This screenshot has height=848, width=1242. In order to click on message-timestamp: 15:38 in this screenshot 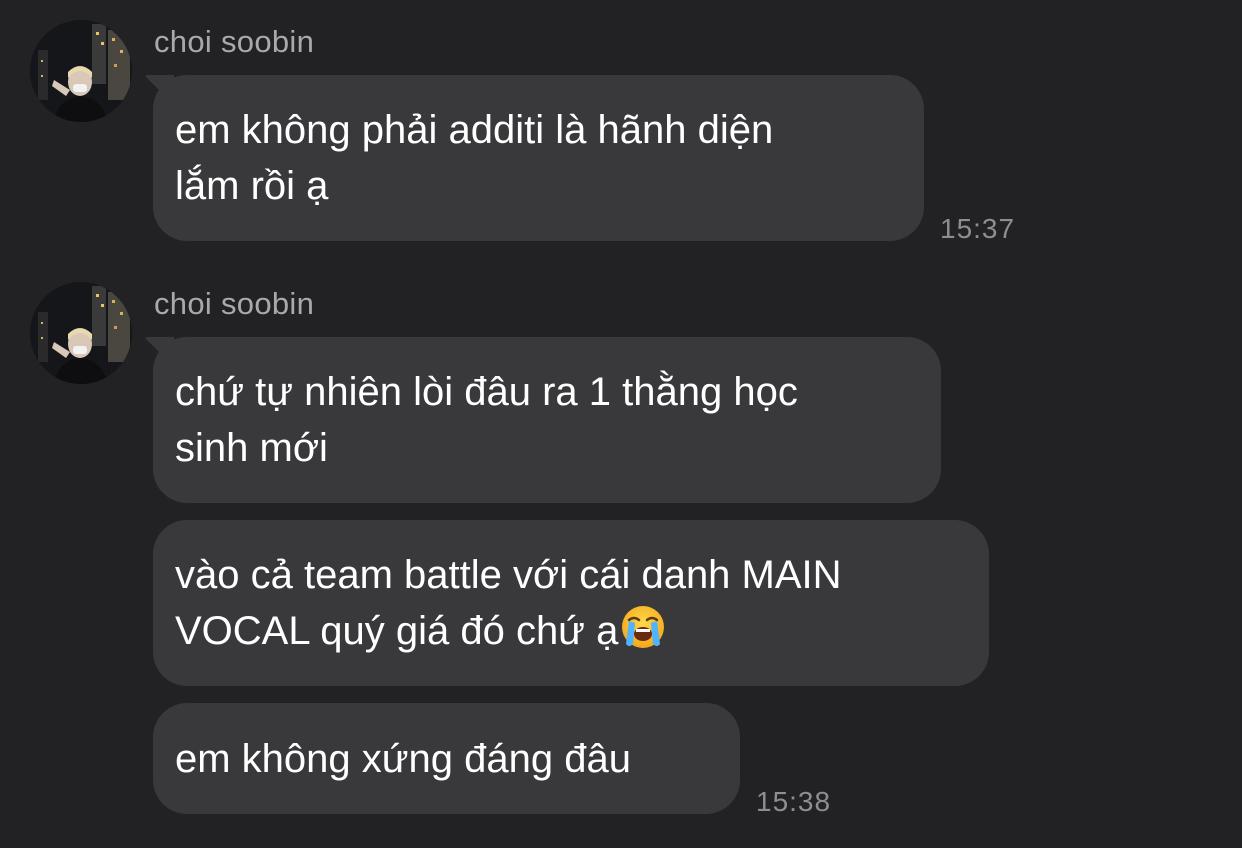, I will do `click(794, 801)`.